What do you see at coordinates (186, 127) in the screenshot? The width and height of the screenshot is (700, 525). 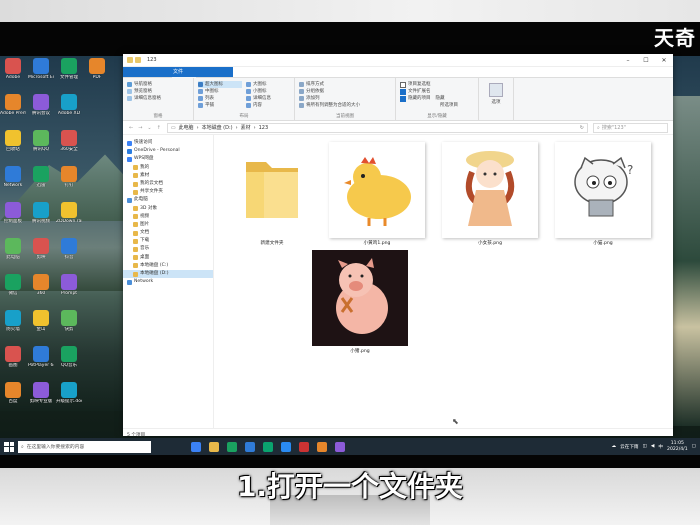 I see `breadcrumb-item: 此电脑` at bounding box center [186, 127].